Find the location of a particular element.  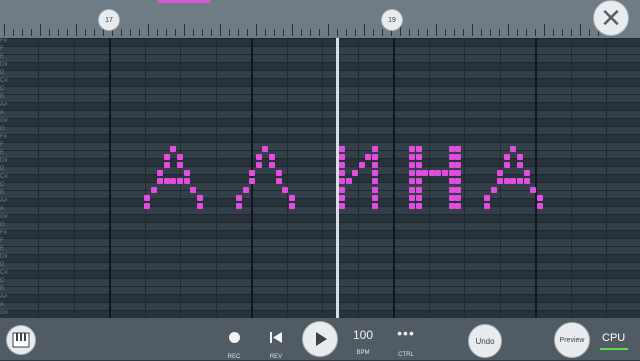

timeline-ruler: 17 19 ✕ is located at coordinates (320, 19).